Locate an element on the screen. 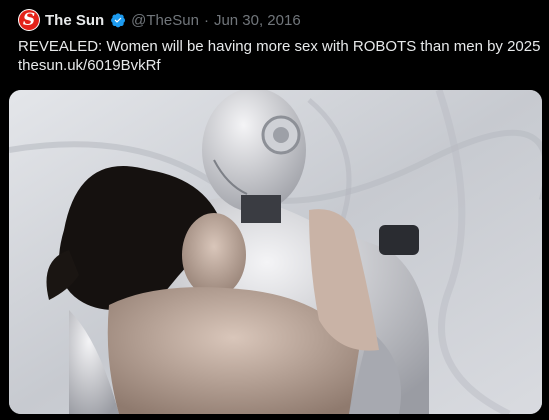  the-sun-logo-icon: S is located at coordinates (29, 20).